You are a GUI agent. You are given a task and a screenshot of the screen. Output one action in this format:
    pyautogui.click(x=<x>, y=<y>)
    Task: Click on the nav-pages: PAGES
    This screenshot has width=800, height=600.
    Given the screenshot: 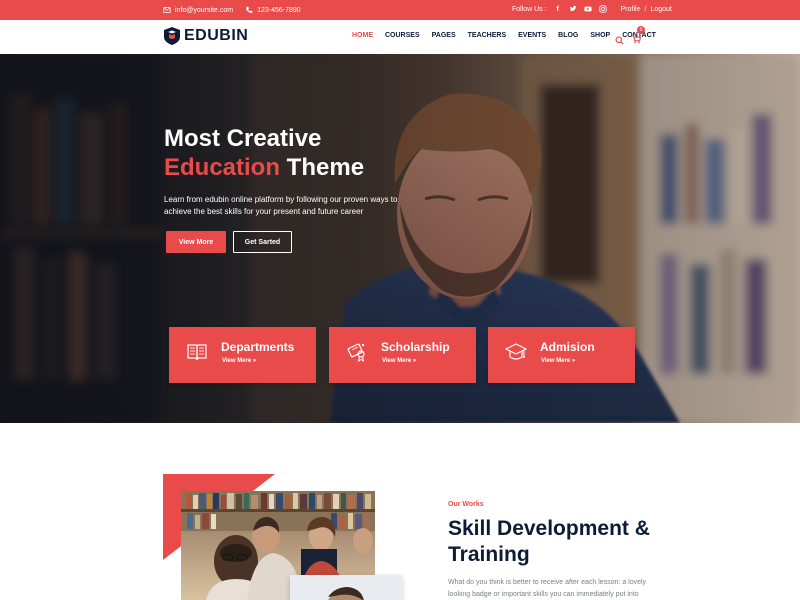 What is the action you would take?
    pyautogui.click(x=444, y=35)
    